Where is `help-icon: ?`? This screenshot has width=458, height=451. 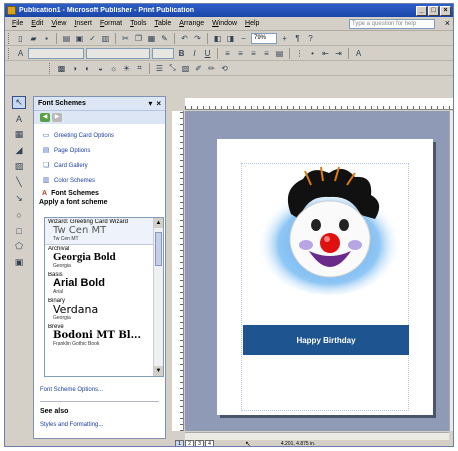 help-icon: ? is located at coordinates (310, 38).